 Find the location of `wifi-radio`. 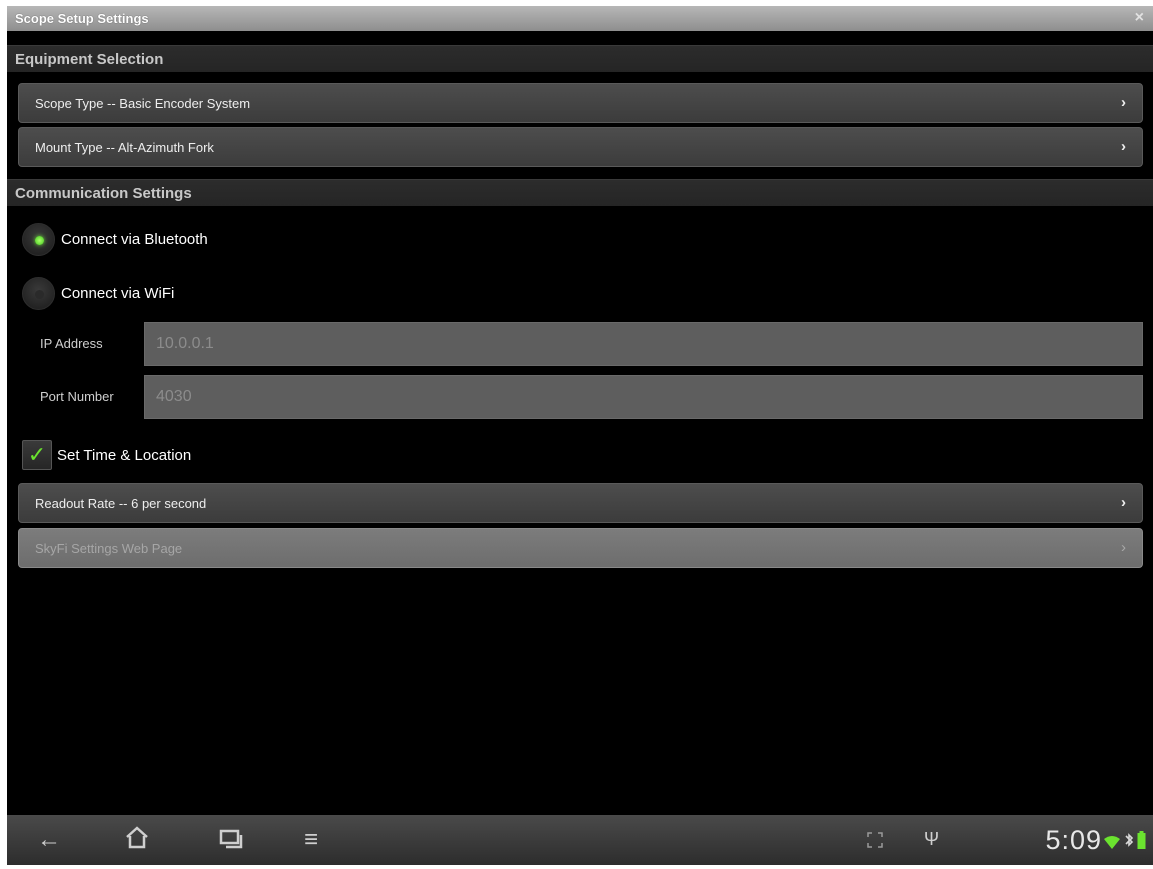

wifi-radio is located at coordinates (38, 293).